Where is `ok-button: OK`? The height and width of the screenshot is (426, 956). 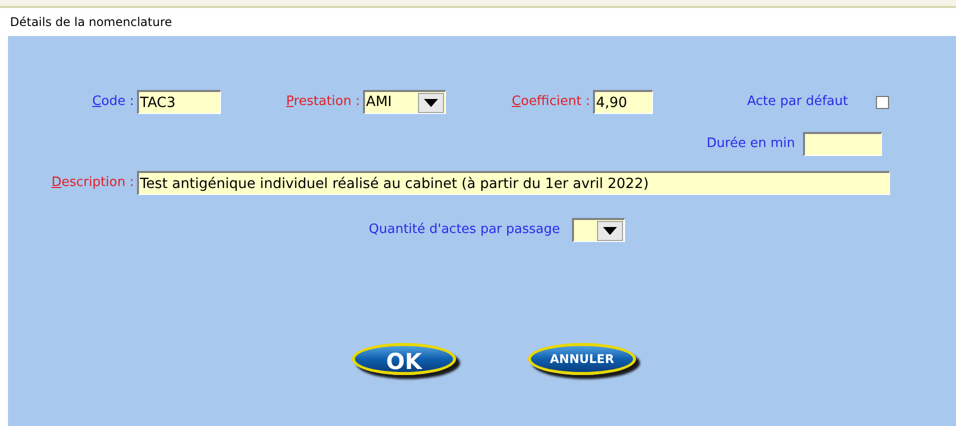 ok-button: OK is located at coordinates (404, 359).